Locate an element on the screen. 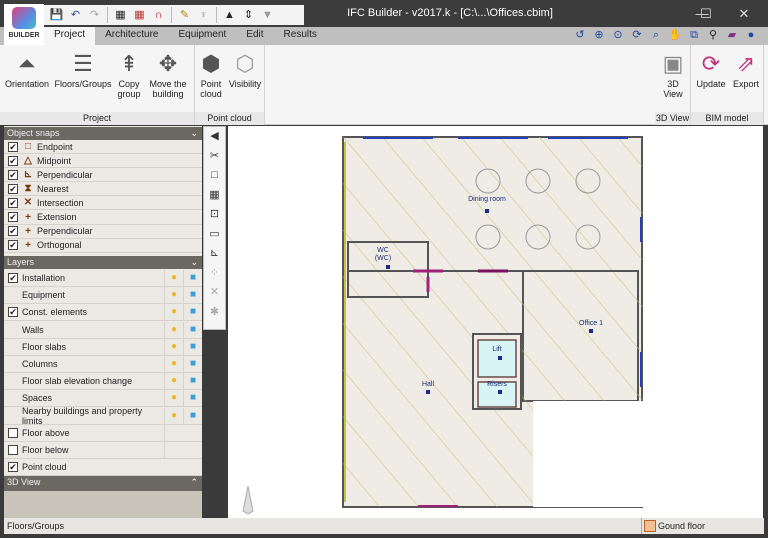 Image resolution: width=768 pixels, height=538 pixels. 3d-view-button: ▣ 3D View is located at coordinates (673, 74).